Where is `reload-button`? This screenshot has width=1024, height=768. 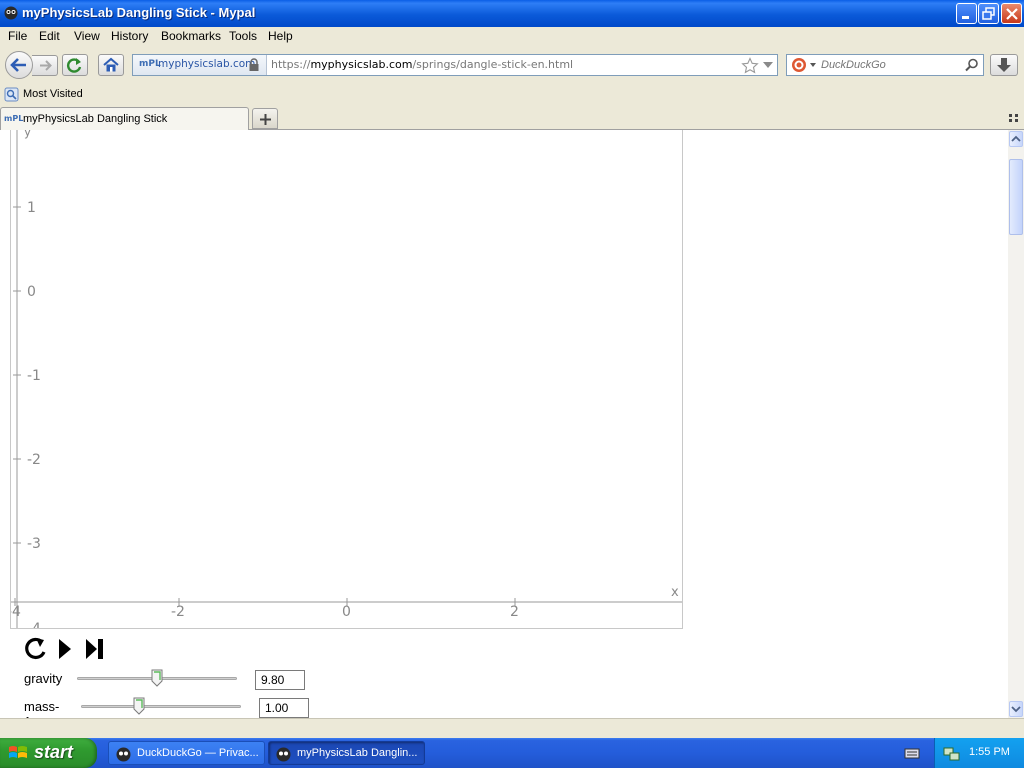
reload-button is located at coordinates (75, 65).